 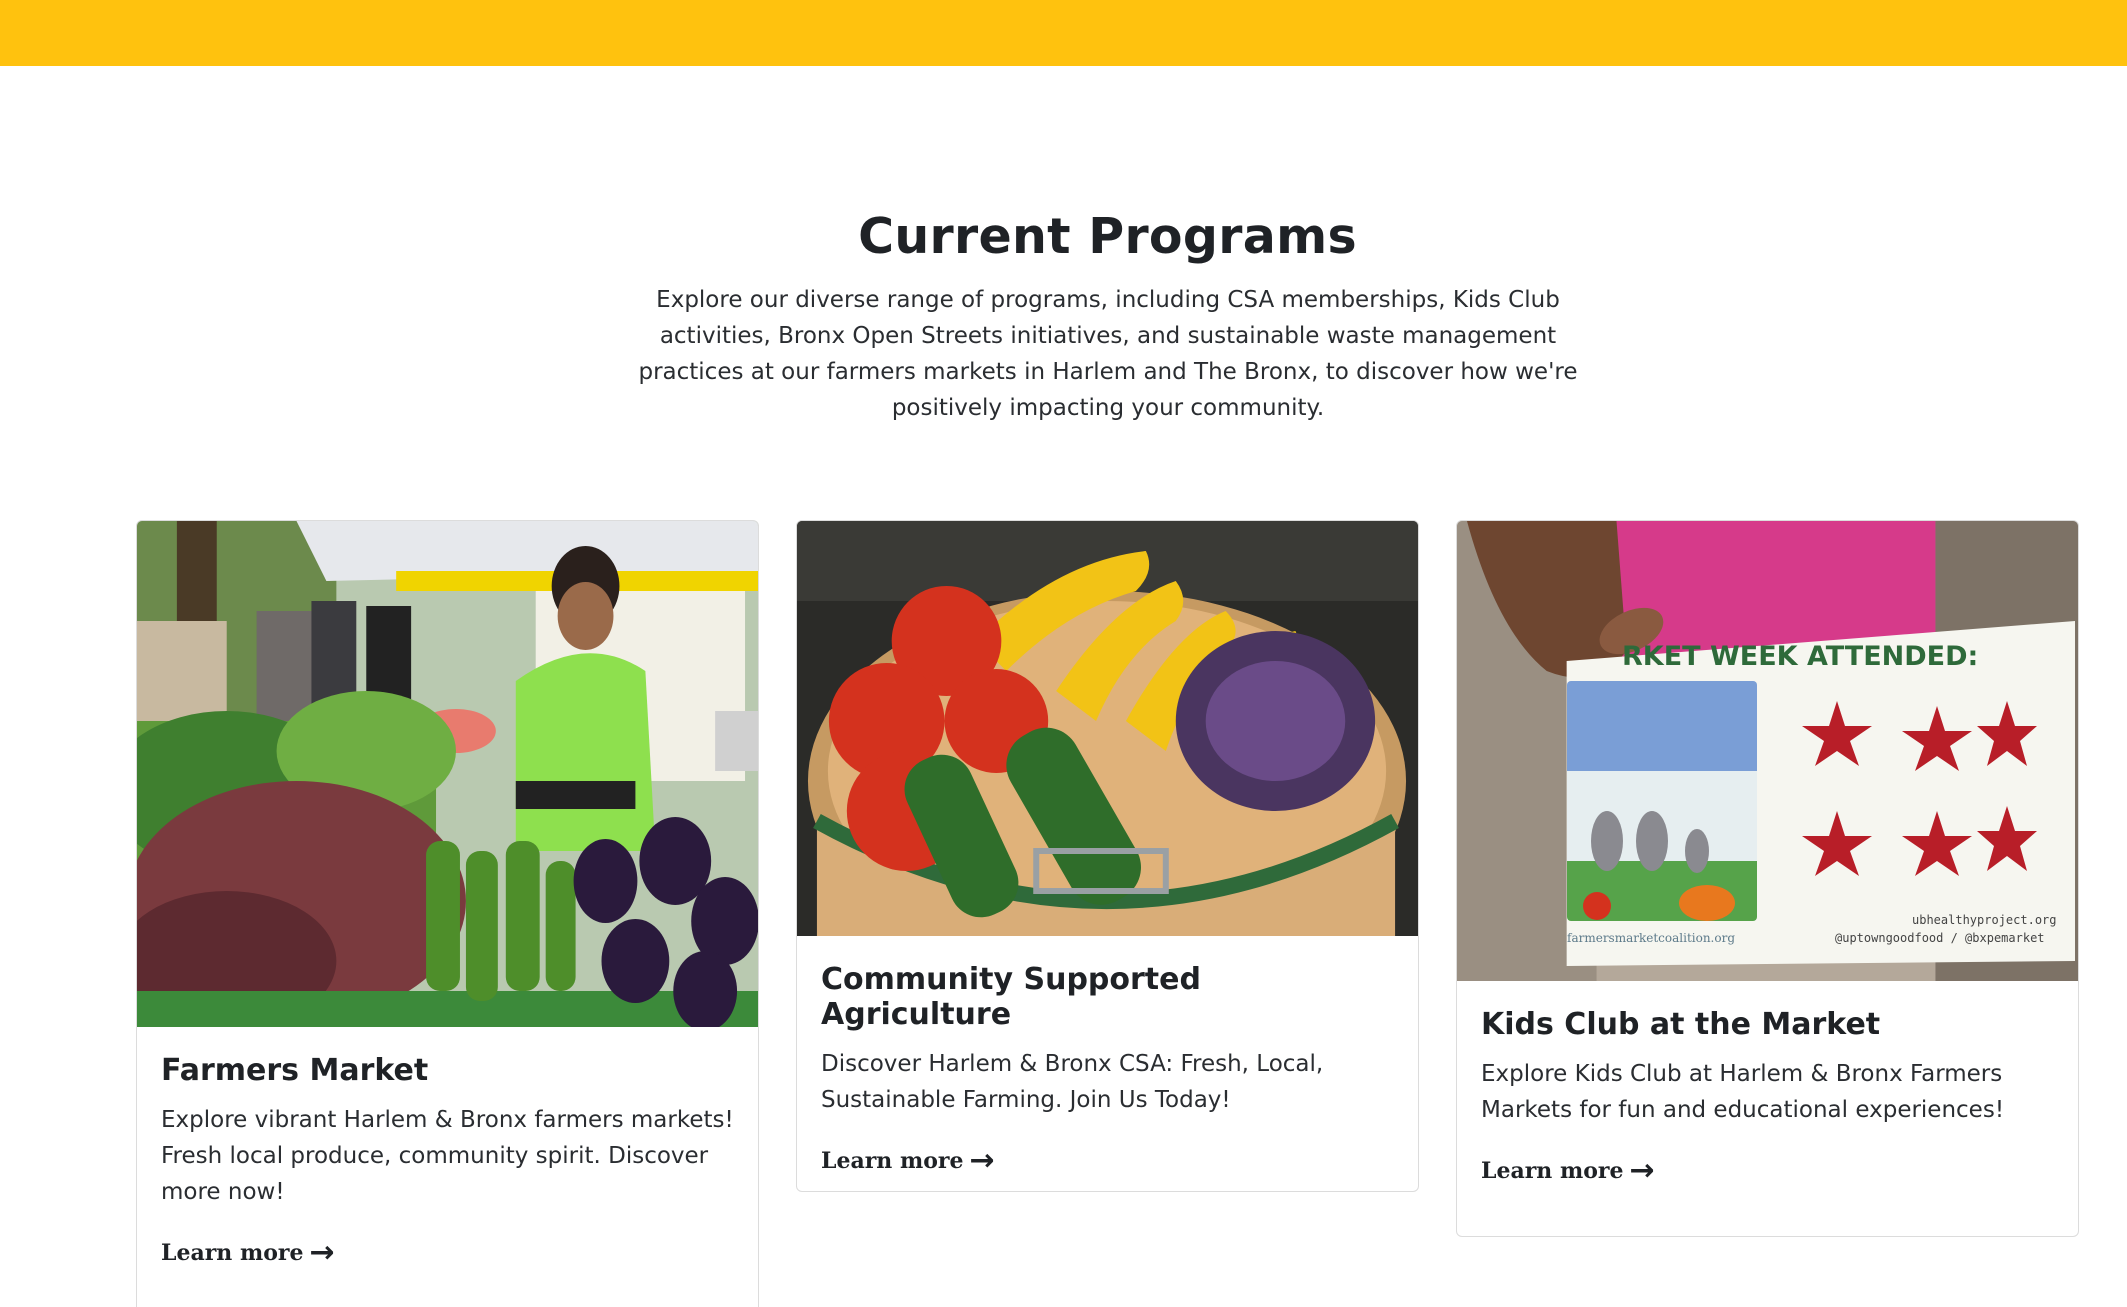 What do you see at coordinates (1107, 728) in the screenshot?
I see `csa-basket-photo` at bounding box center [1107, 728].